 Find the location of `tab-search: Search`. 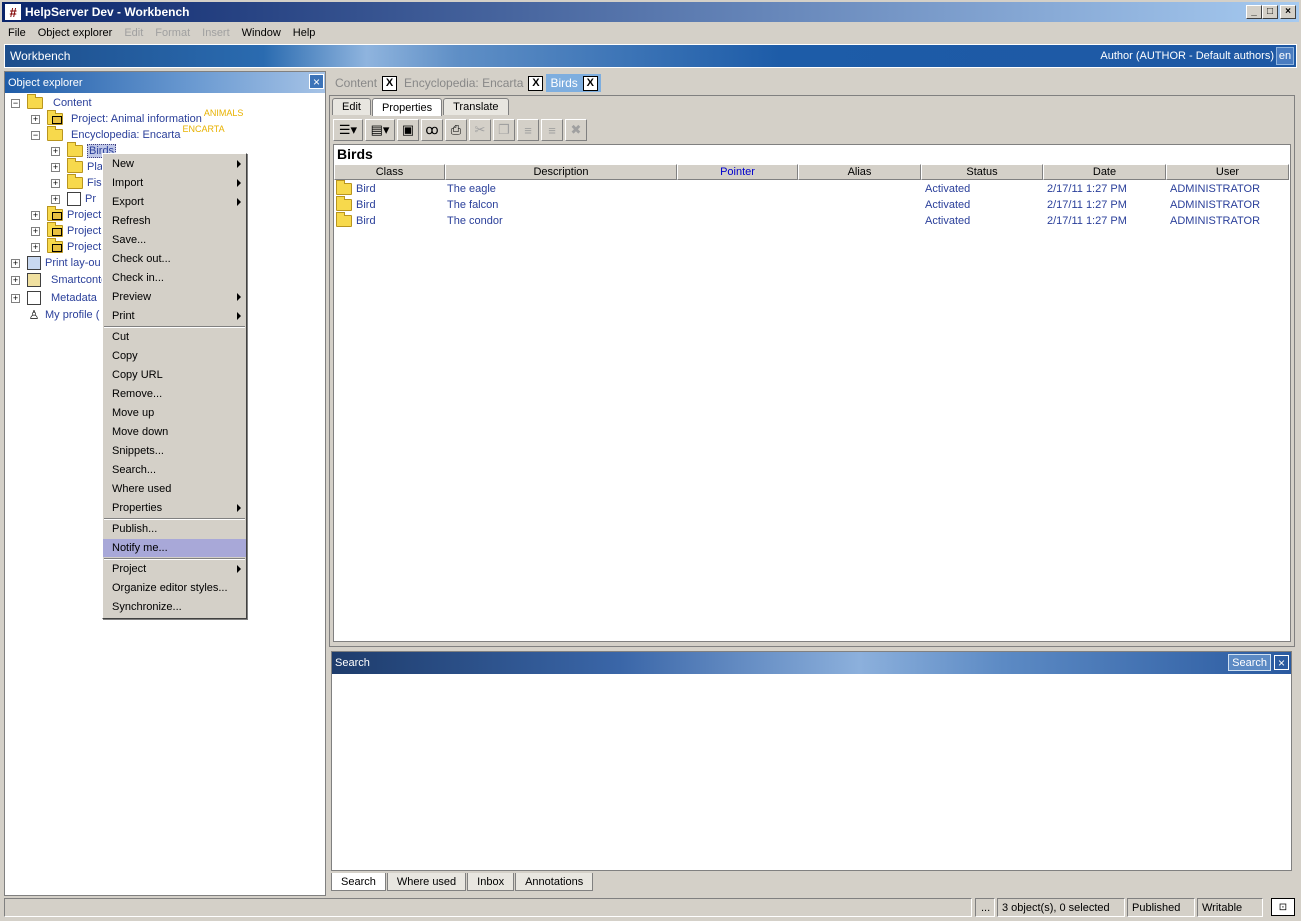

tab-search: Search is located at coordinates (358, 882).